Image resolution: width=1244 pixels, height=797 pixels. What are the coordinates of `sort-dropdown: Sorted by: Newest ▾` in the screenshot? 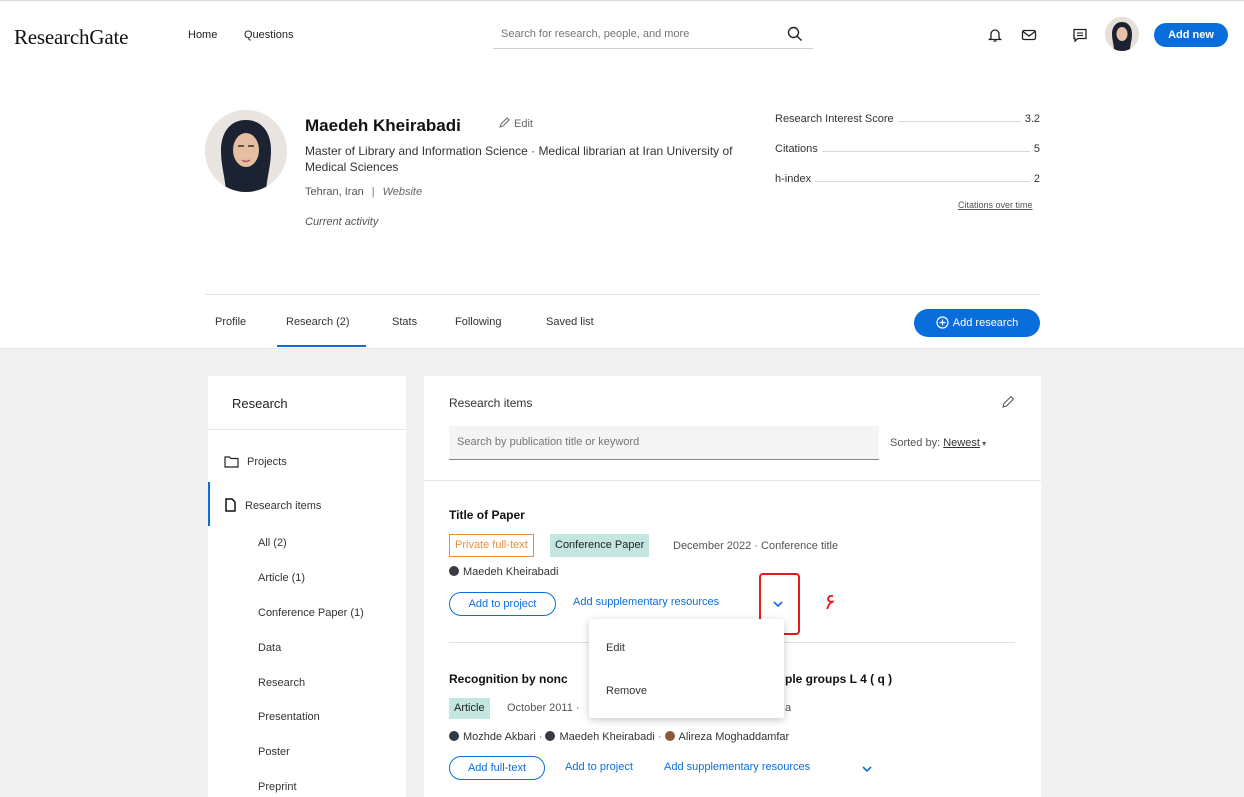 It's located at (938, 443).